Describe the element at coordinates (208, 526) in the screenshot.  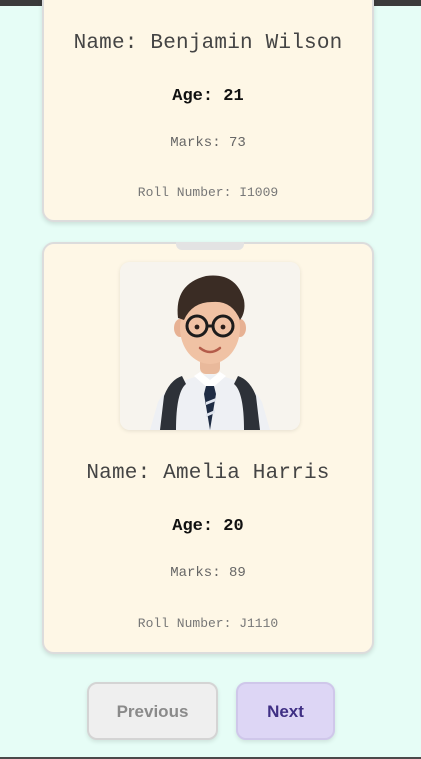
I see `student-age: Age: 20` at that location.